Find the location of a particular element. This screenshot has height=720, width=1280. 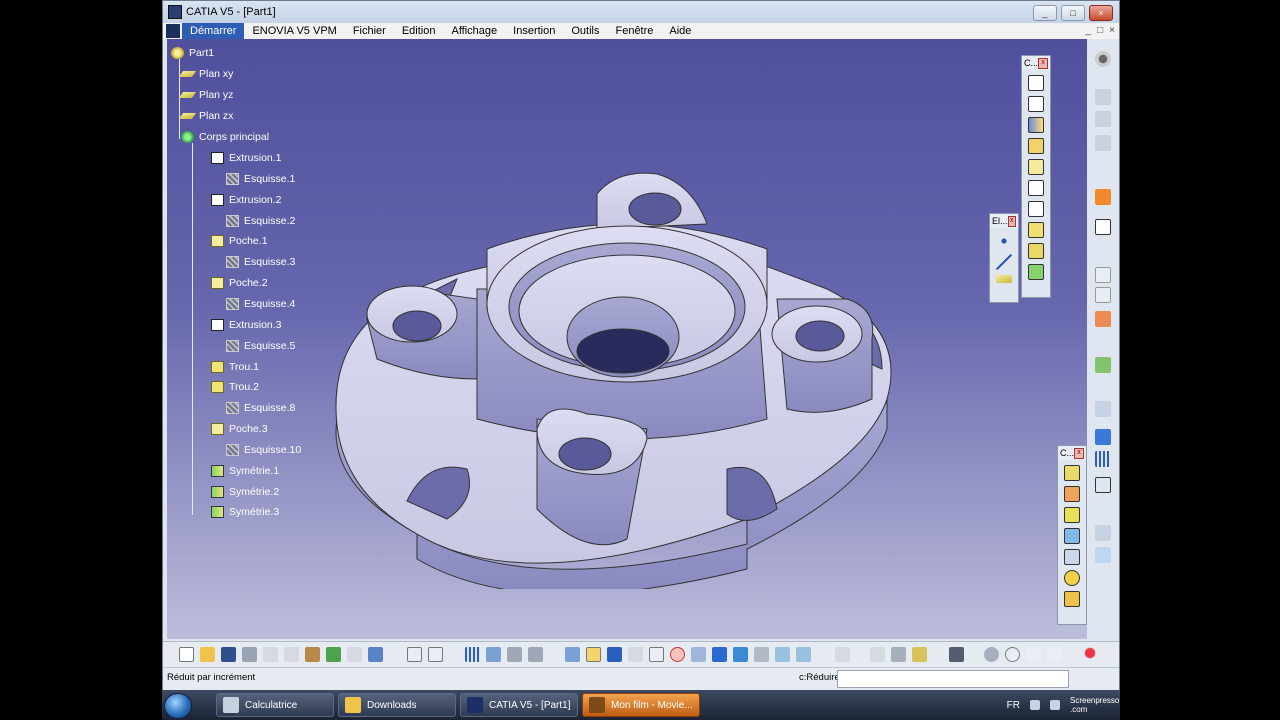

paste-icon is located at coordinates (312, 654).